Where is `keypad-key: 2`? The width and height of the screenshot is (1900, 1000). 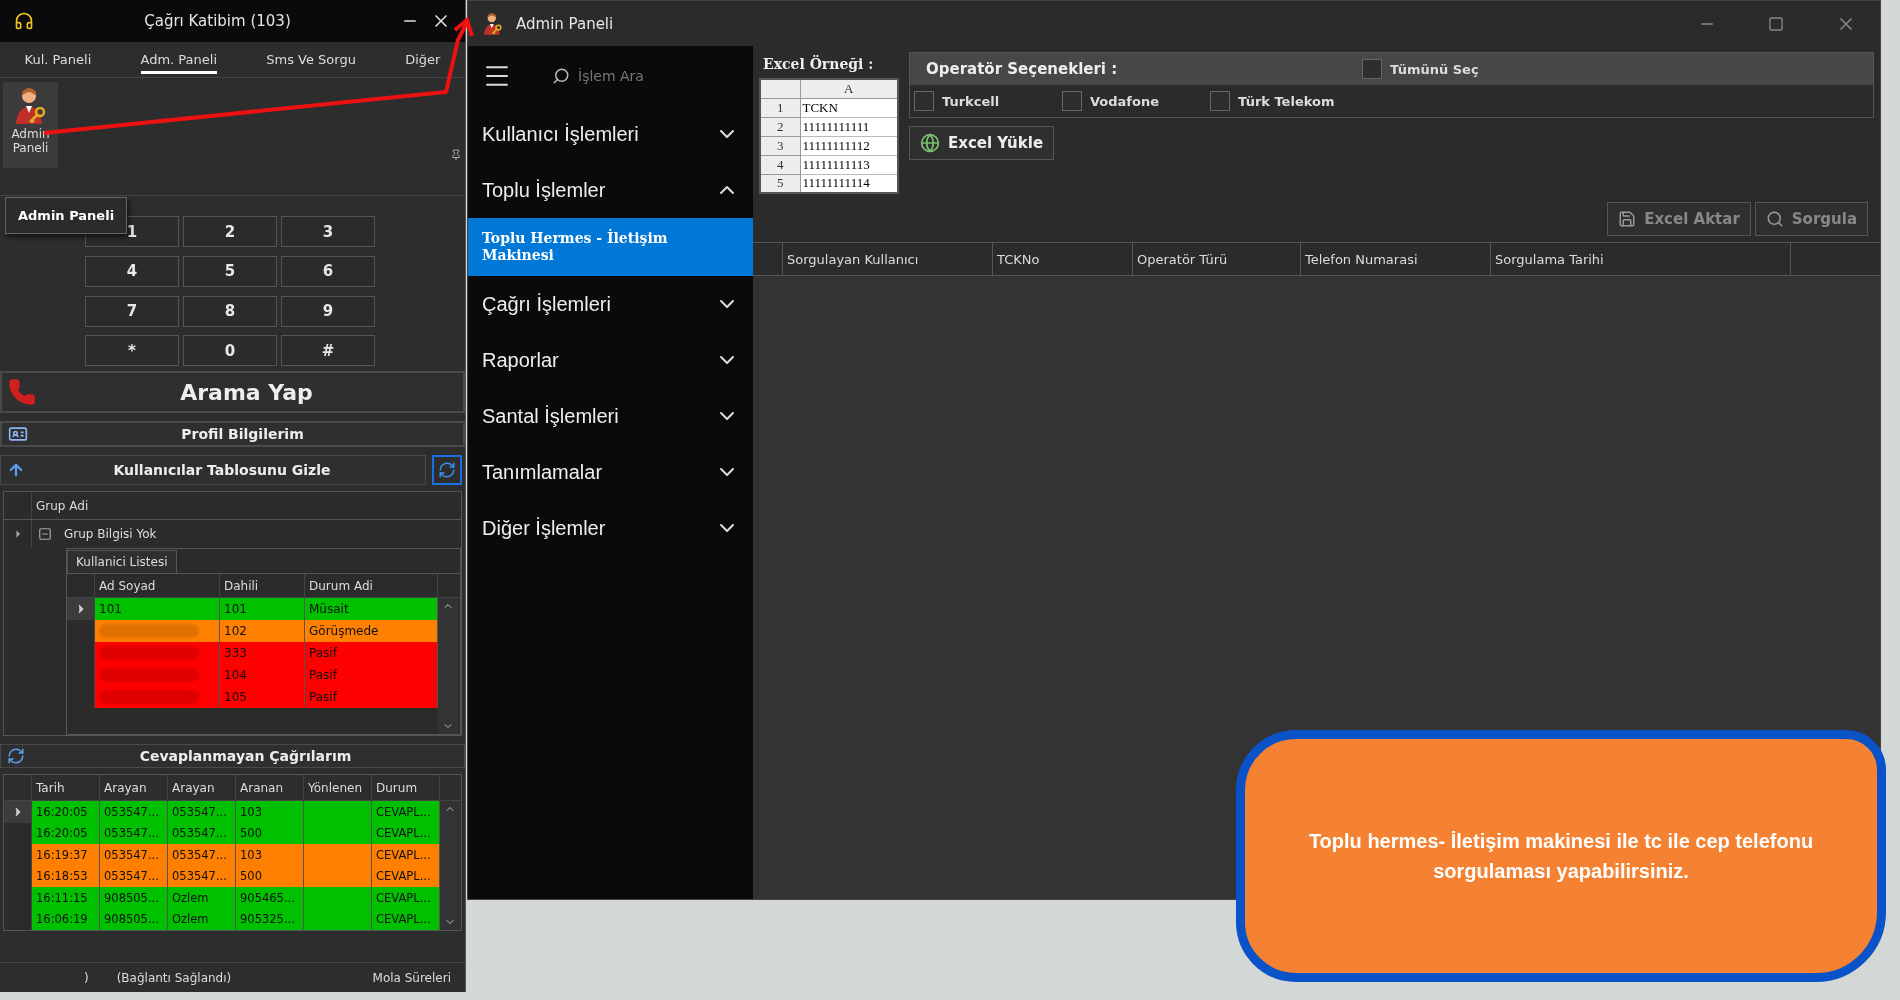 keypad-key: 2 is located at coordinates (230, 231).